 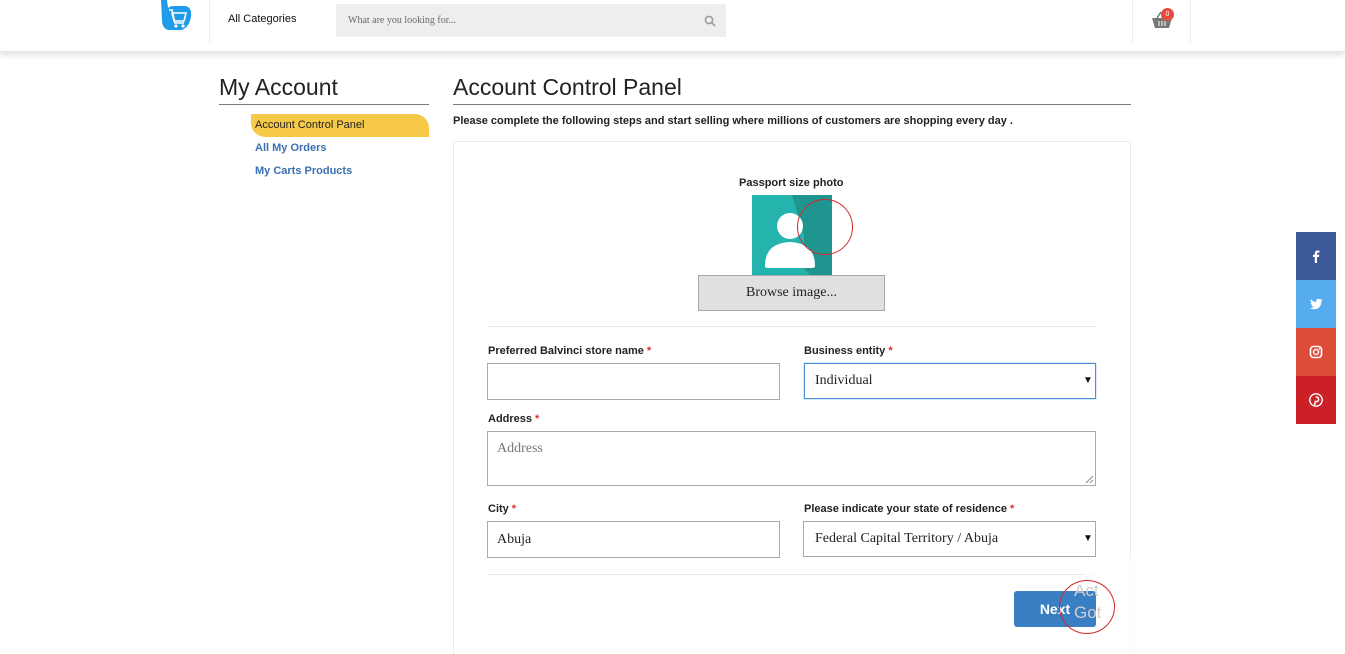 What do you see at coordinates (710, 21) in the screenshot?
I see `search-icon` at bounding box center [710, 21].